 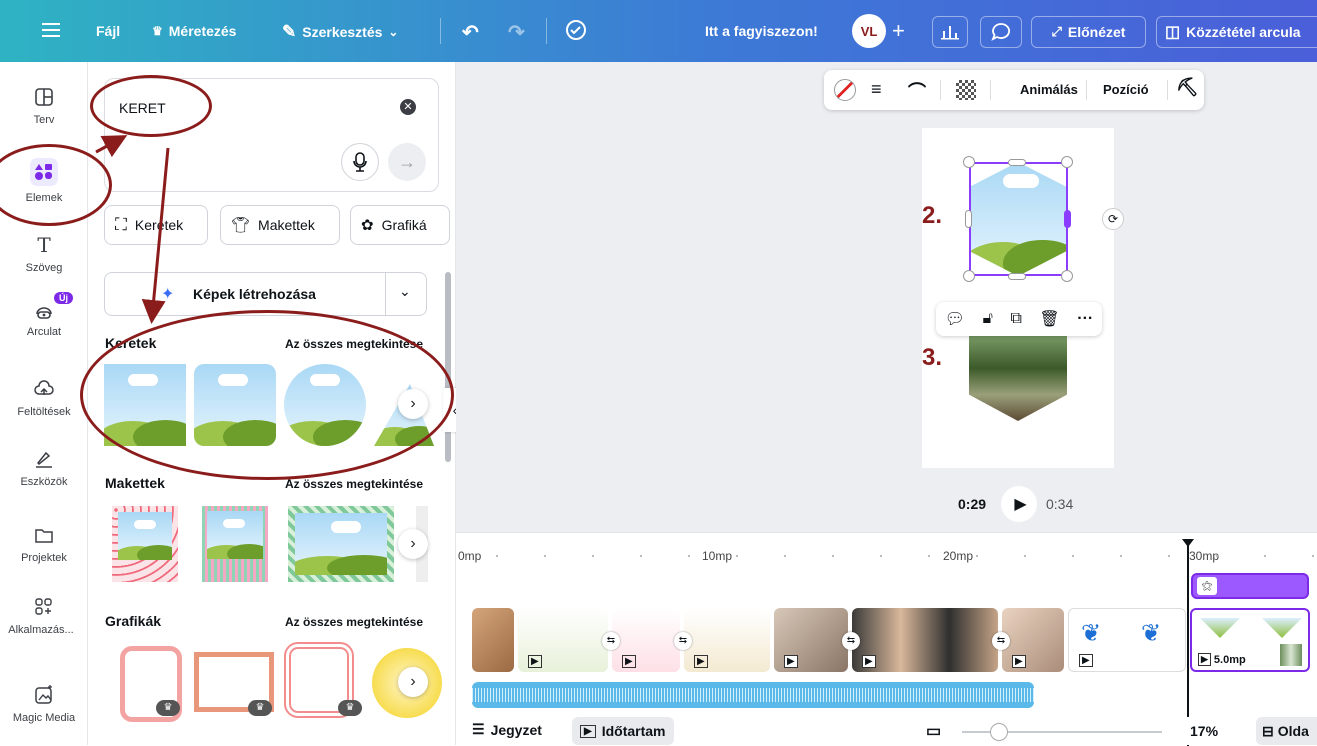 I want to click on video-icon: ▶, so click(x=629, y=661).